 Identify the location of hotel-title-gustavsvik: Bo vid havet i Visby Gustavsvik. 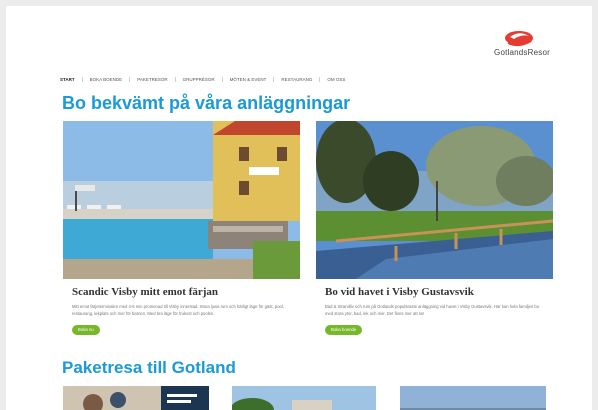
(399, 292).